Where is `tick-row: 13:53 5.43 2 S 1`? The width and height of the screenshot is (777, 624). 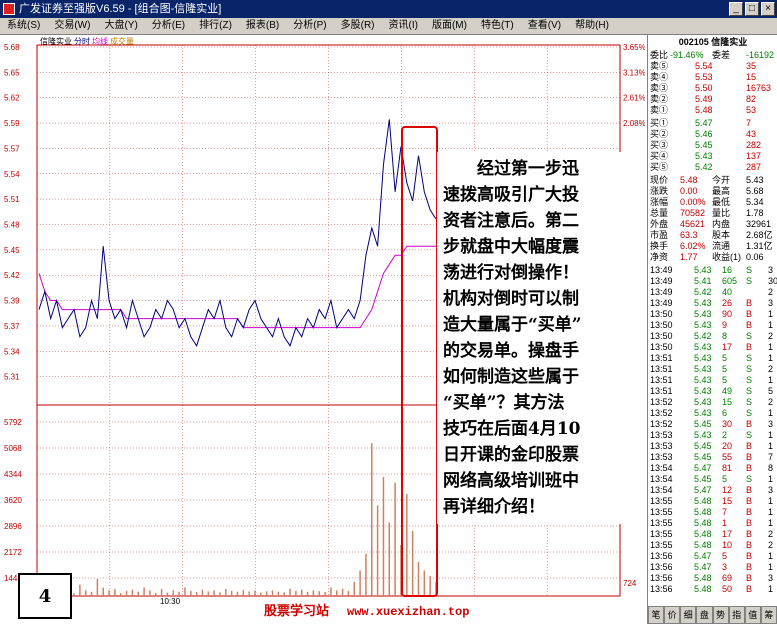
tick-row: 13:53 5.43 2 S 1 is located at coordinates (713, 435).